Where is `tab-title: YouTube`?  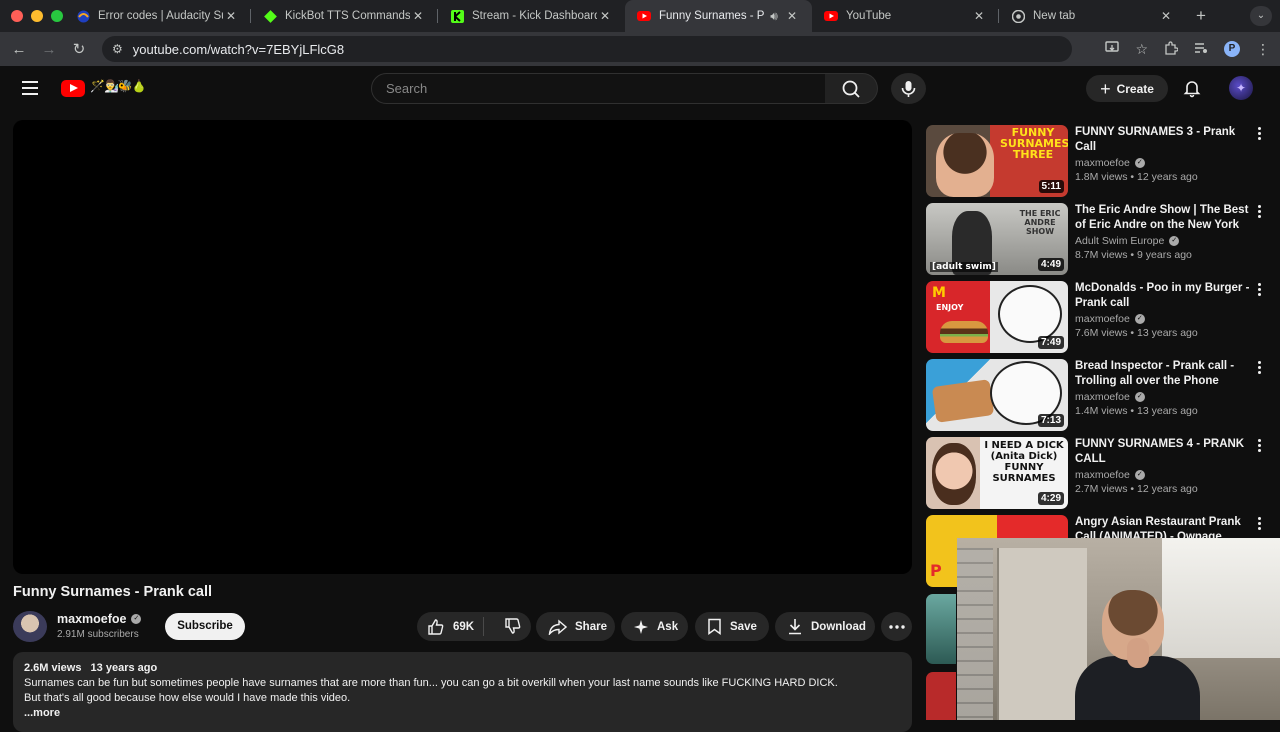
tab-title: YouTube is located at coordinates (869, 16).